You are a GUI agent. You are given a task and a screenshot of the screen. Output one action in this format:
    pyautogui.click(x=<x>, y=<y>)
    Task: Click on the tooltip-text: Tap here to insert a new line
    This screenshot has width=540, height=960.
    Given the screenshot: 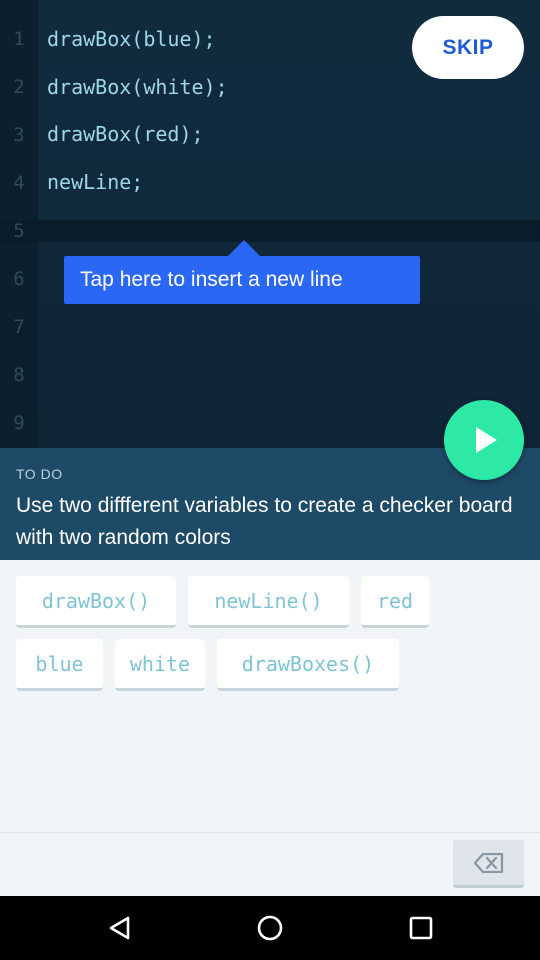 What is the action you would take?
    pyautogui.click(x=211, y=279)
    